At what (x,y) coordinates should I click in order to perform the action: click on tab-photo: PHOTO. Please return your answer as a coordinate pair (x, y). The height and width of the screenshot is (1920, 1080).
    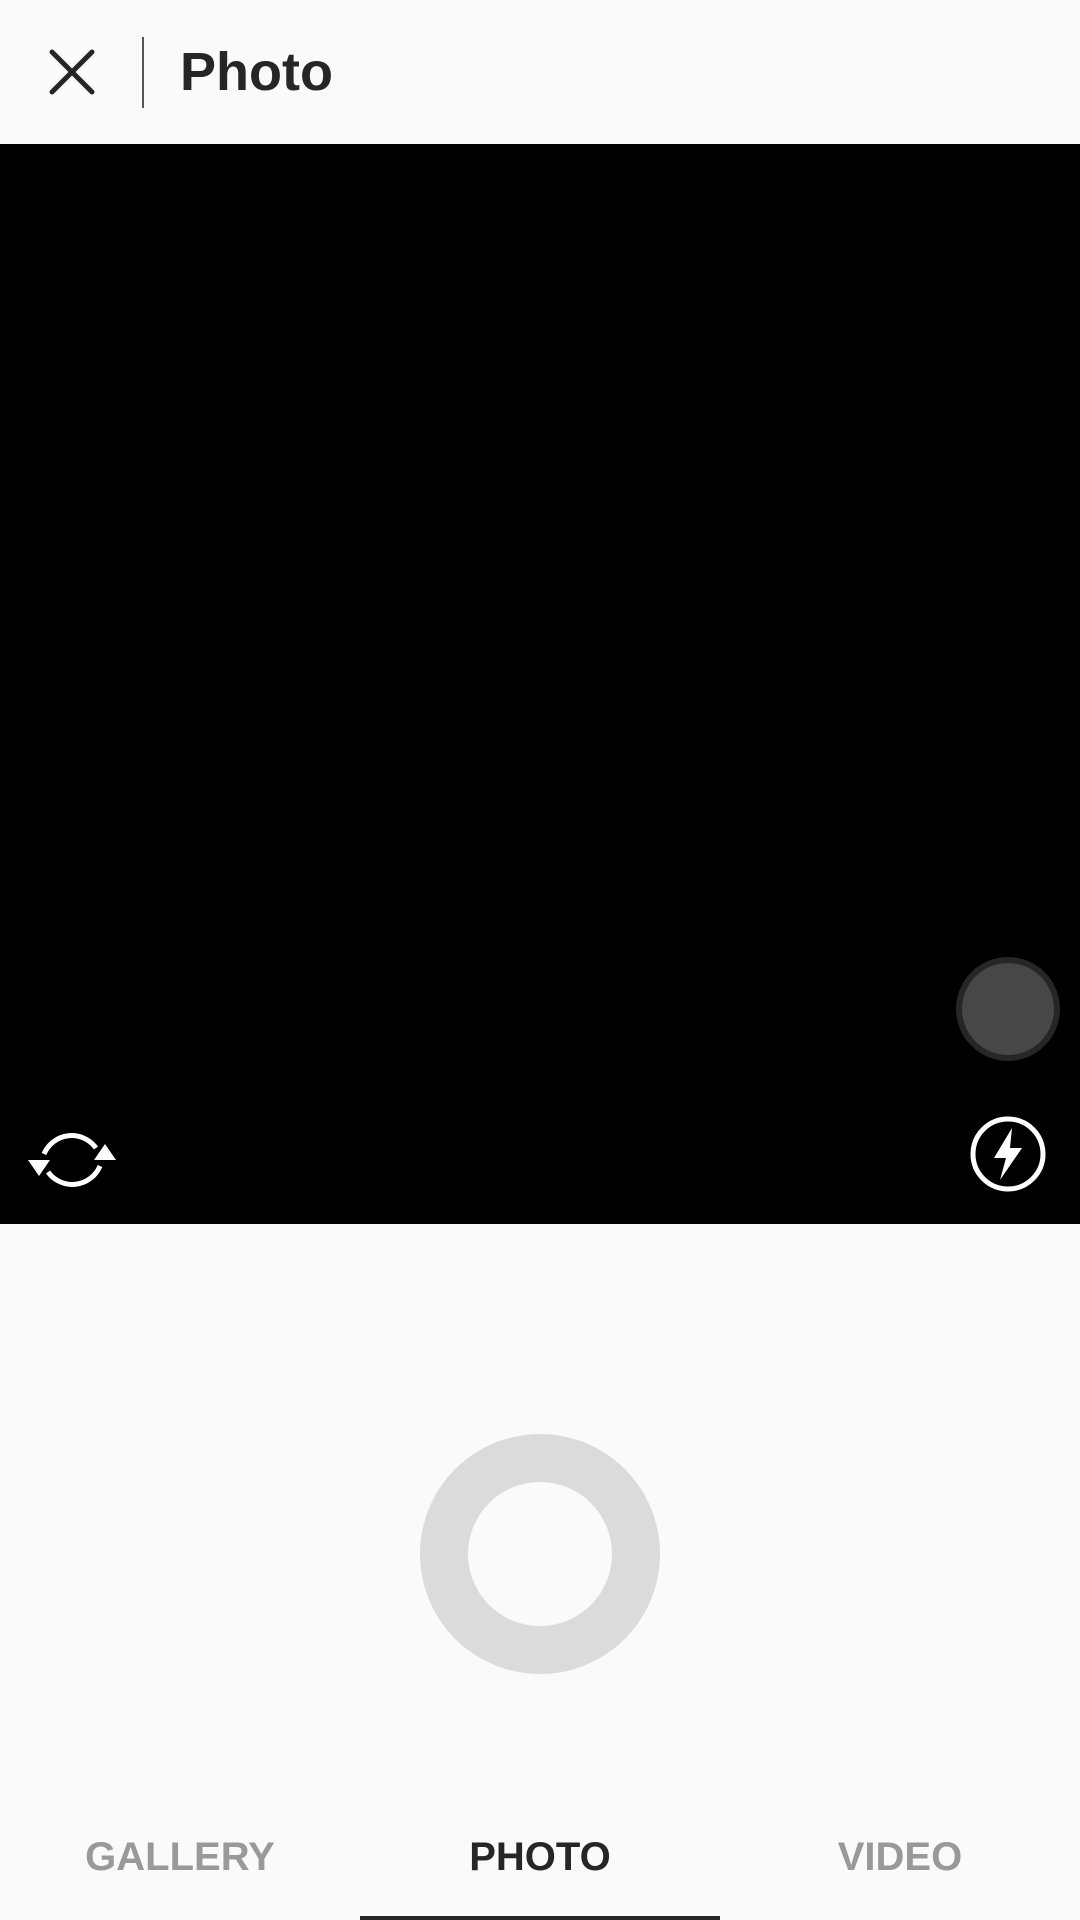
    Looking at the image, I should click on (540, 1860).